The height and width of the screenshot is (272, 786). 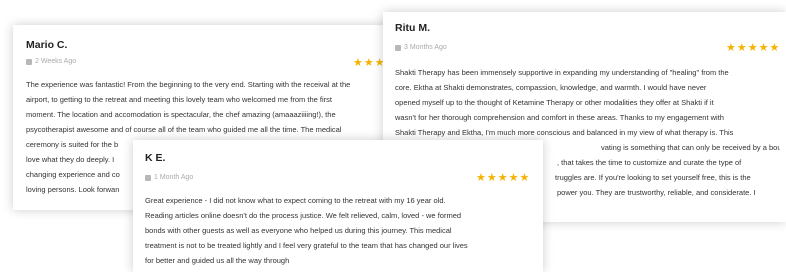 I want to click on review-date: 2 Weeks Ago, so click(x=51, y=61).